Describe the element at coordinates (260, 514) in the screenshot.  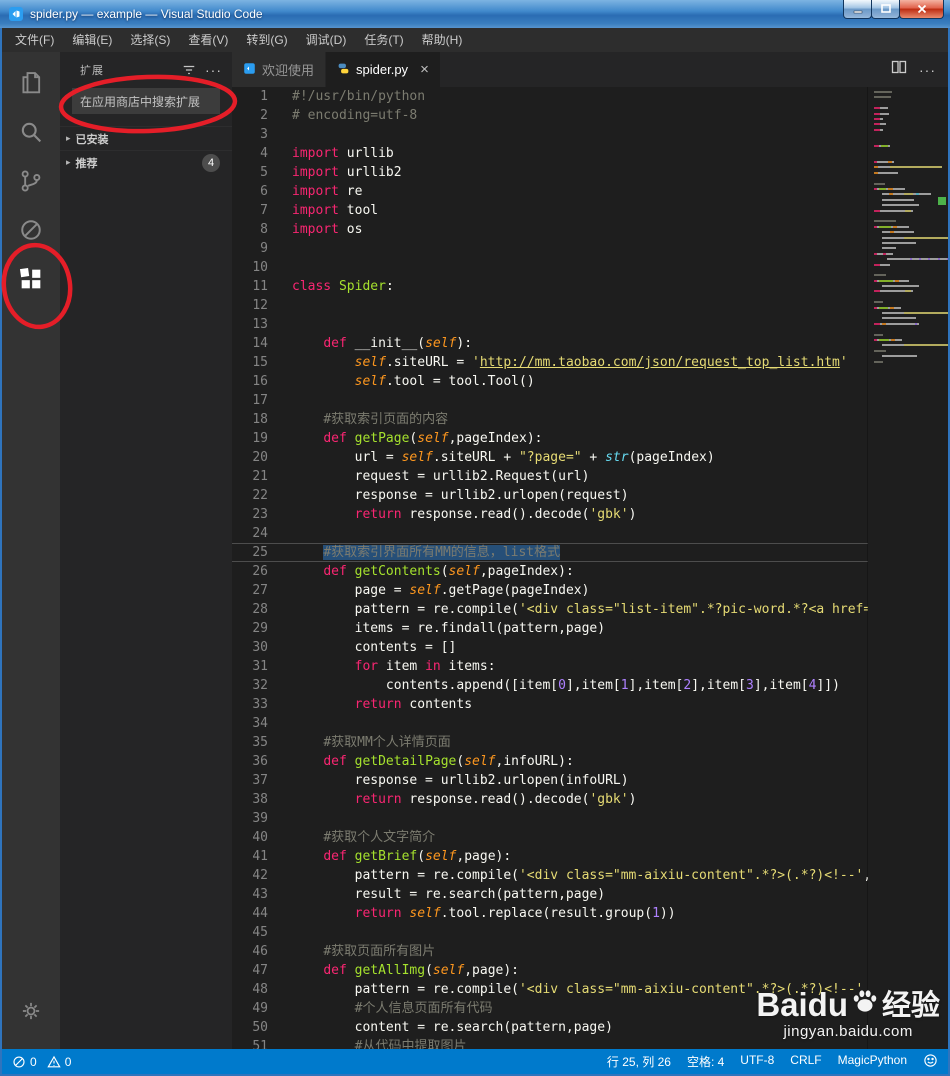
I see `line-number: 23` at that location.